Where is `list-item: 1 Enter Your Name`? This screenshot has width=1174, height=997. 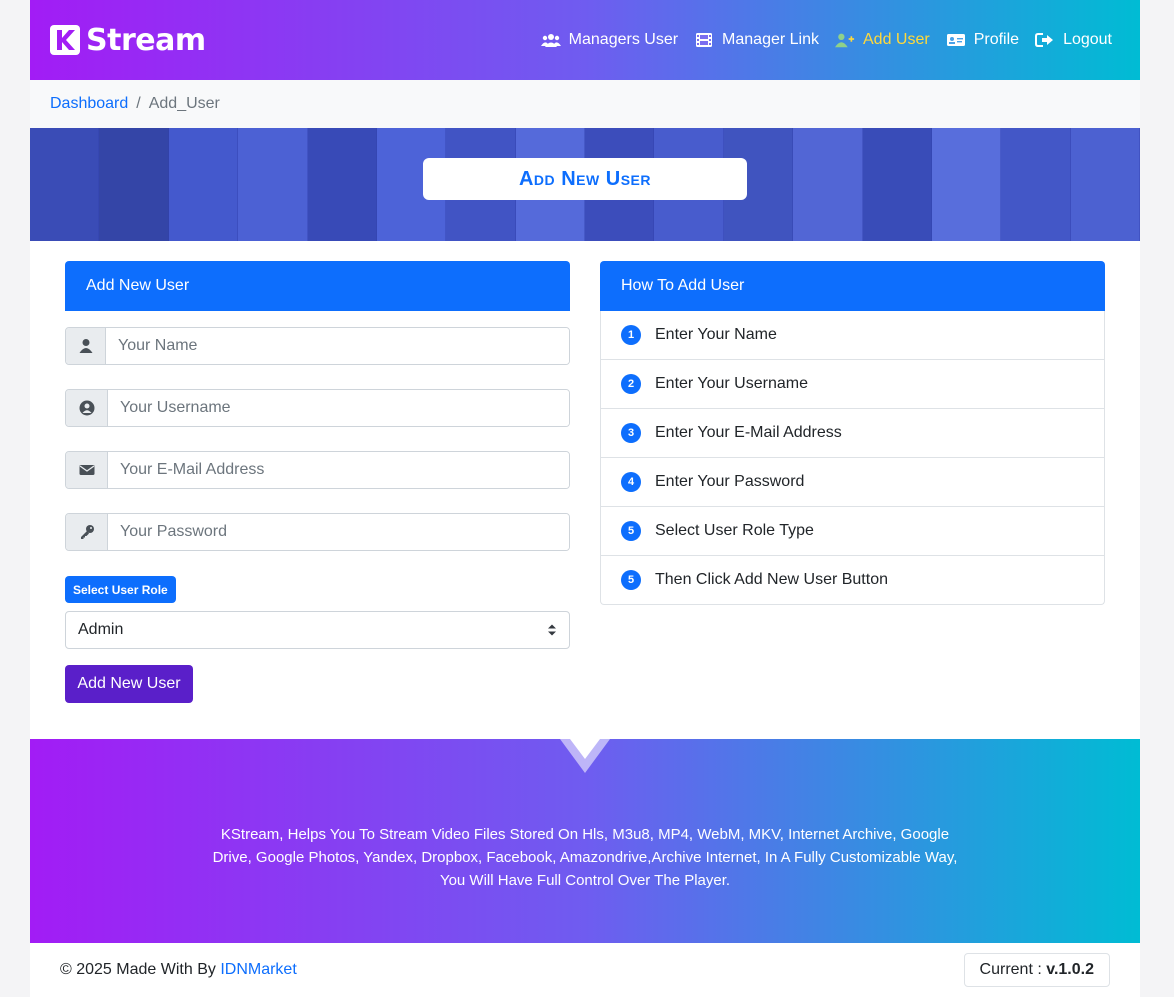
list-item: 1 Enter Your Name is located at coordinates (852, 335).